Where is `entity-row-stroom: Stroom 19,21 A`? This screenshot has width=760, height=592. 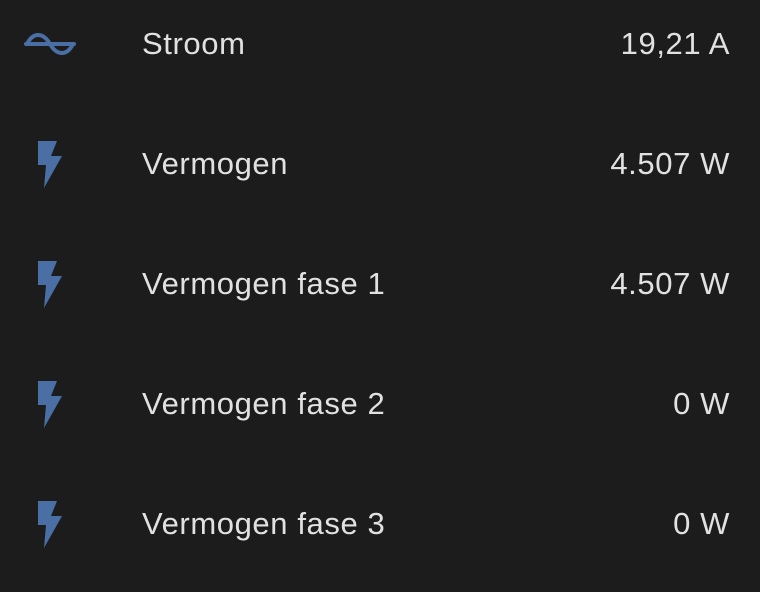 entity-row-stroom: Stroom 19,21 A is located at coordinates (380, 44).